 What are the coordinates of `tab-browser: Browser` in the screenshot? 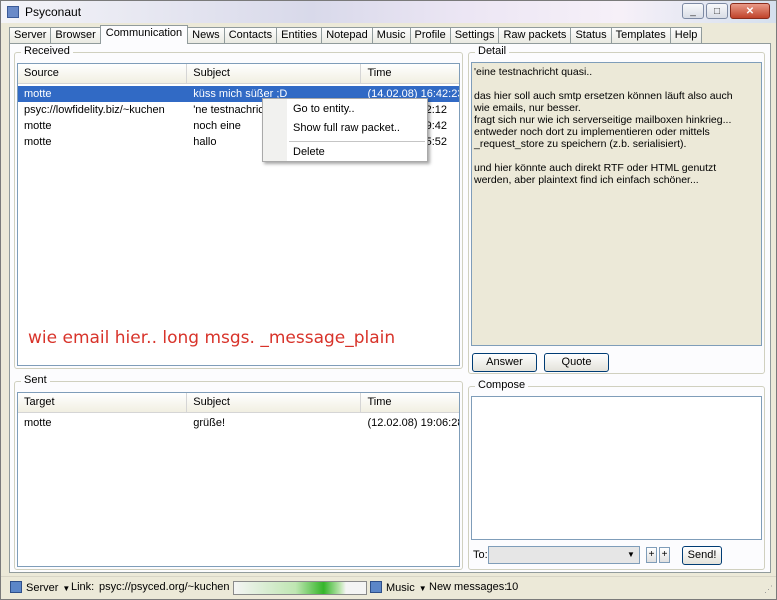 It's located at (75, 35).